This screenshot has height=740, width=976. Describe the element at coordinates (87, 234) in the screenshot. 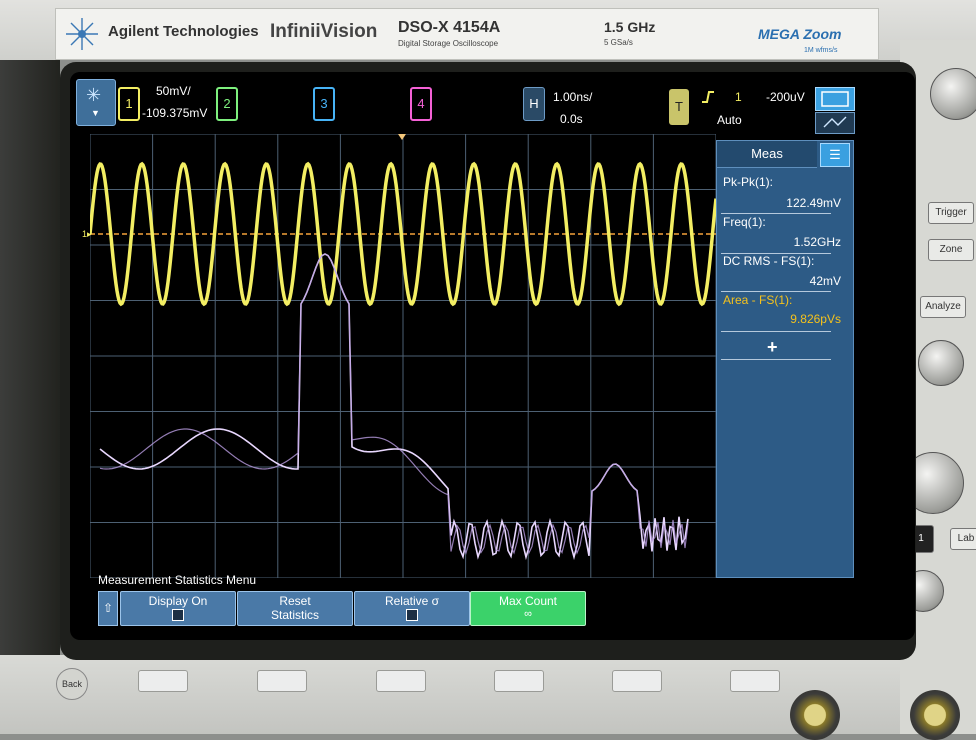

I see `channel-1-ground-marker: 1▸` at that location.